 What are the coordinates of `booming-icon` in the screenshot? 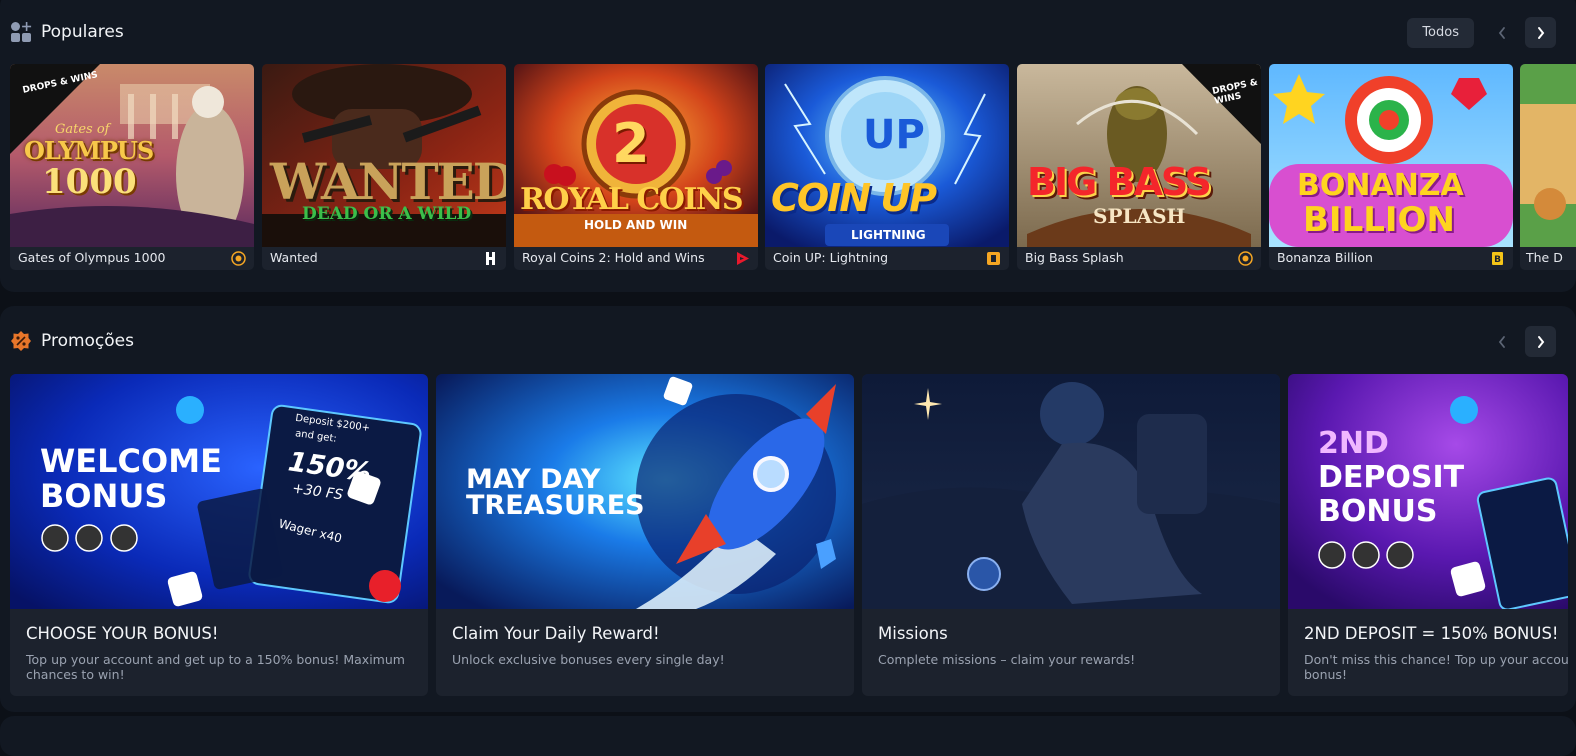 It's located at (993, 258).